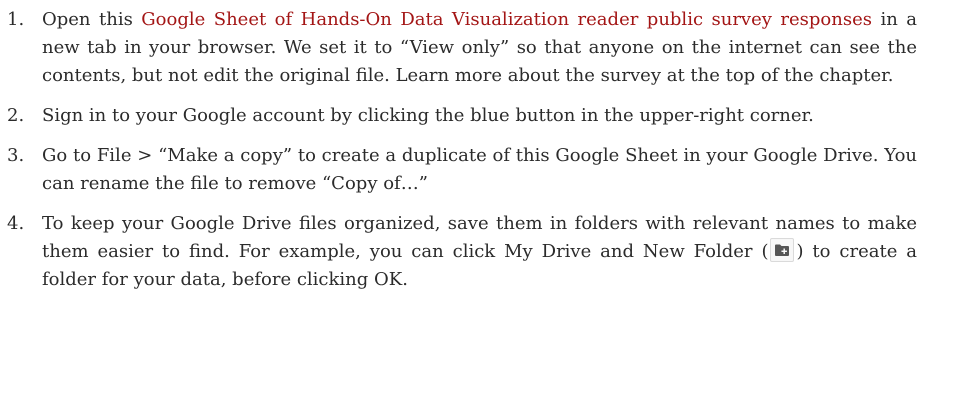 This screenshot has width=957, height=412. Describe the element at coordinates (92, 19) in the screenshot. I see `step-text-before: Open this` at that location.